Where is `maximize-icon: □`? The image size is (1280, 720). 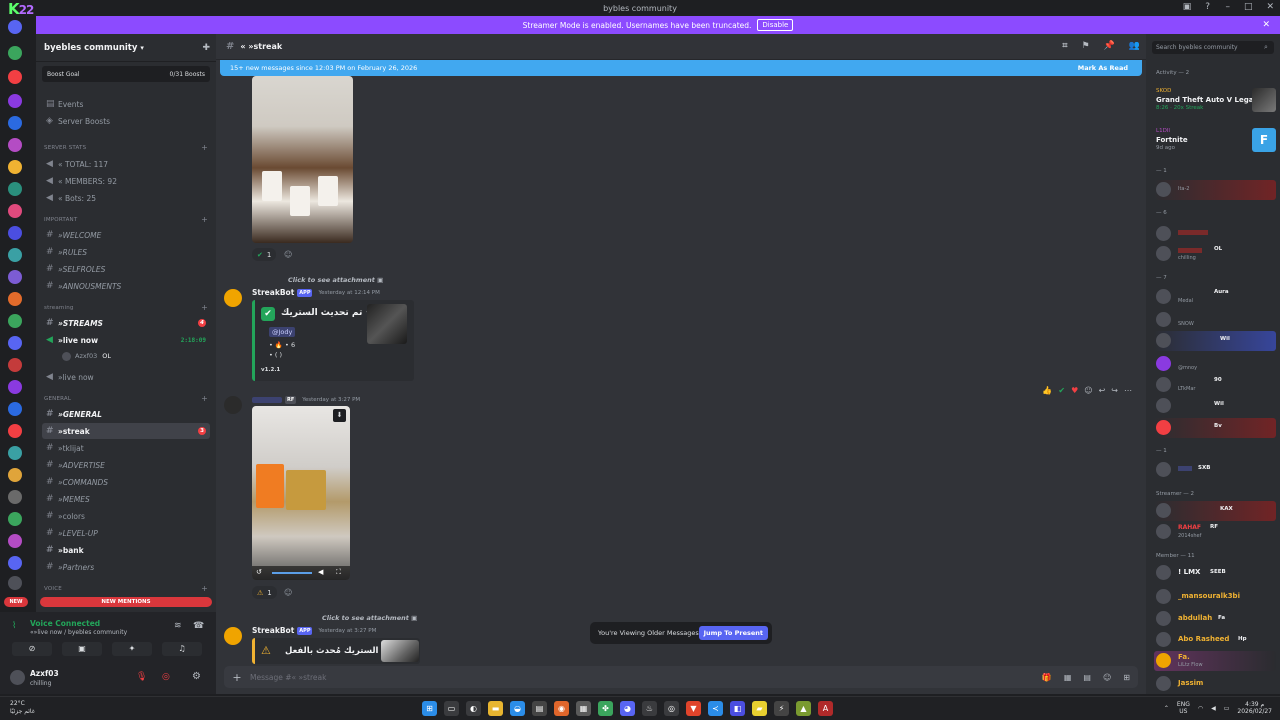 maximize-icon: □ is located at coordinates (1248, 7).